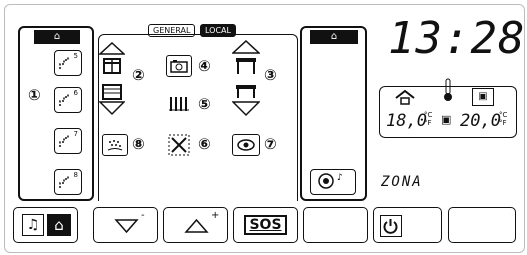 The image size is (527, 255). What do you see at coordinates (405, 97) in the screenshot?
I see `home-temperature-icon` at bounding box center [405, 97].